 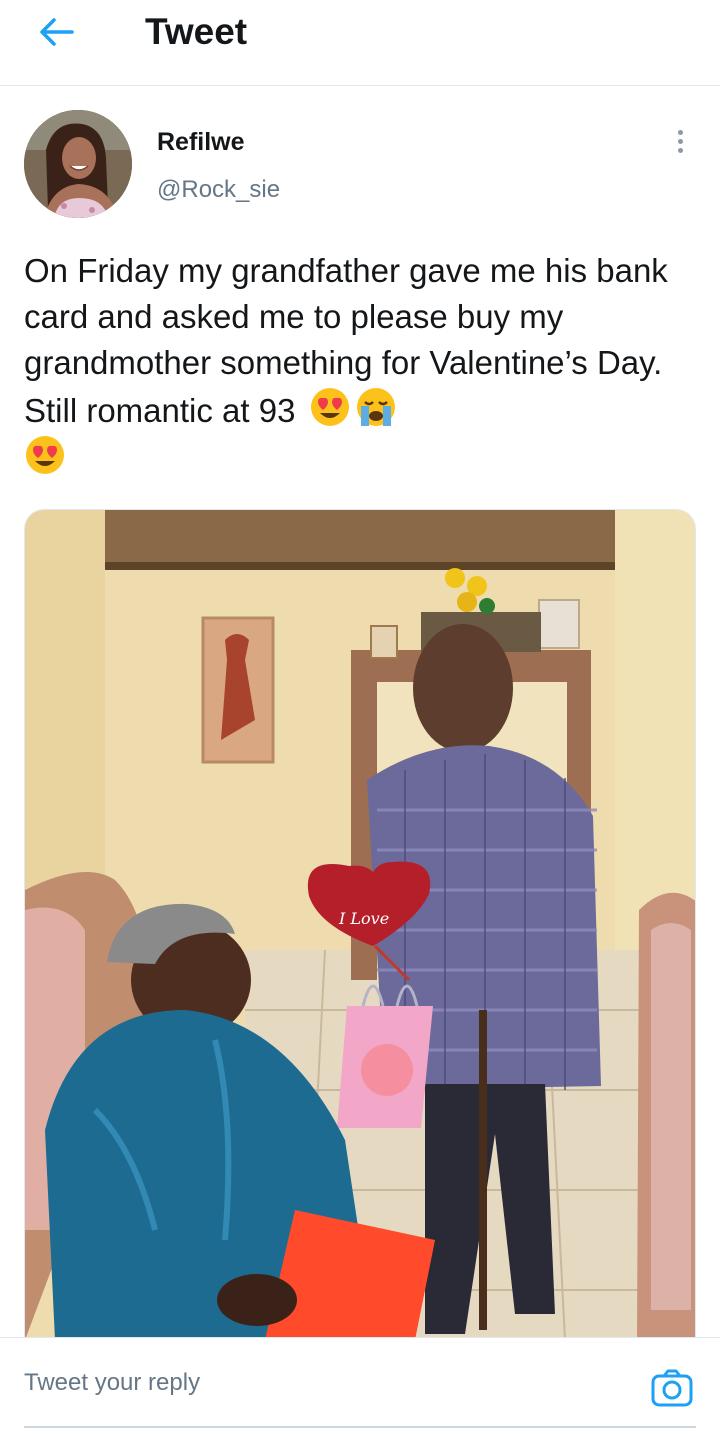 What do you see at coordinates (218, 190) in the screenshot?
I see `author-handle: @Rock_sie` at bounding box center [218, 190].